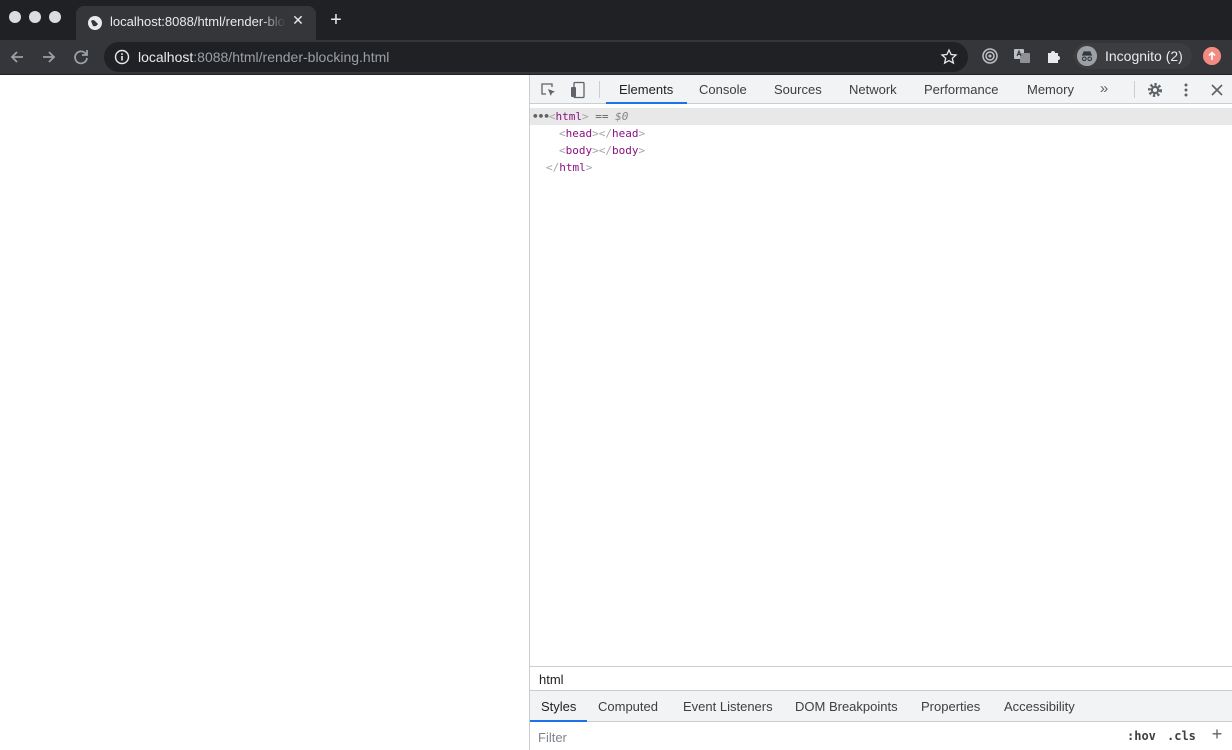 The height and width of the screenshot is (750, 1232). Describe the element at coordinates (990, 56) in the screenshot. I see `target-extension-icon` at that location.